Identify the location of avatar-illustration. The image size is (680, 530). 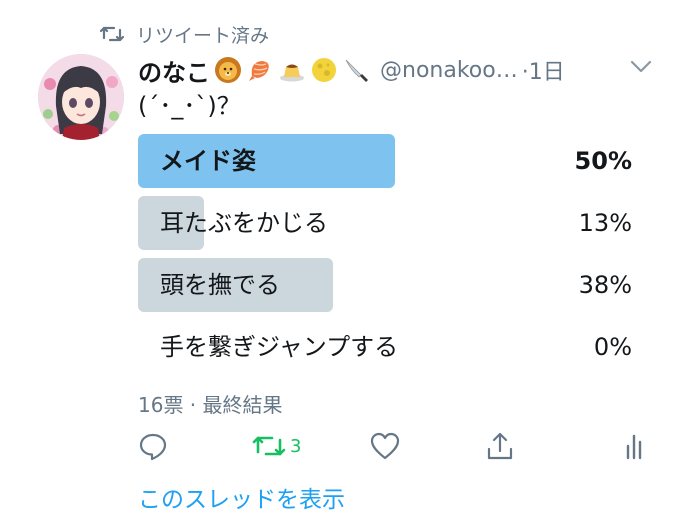
(81, 97).